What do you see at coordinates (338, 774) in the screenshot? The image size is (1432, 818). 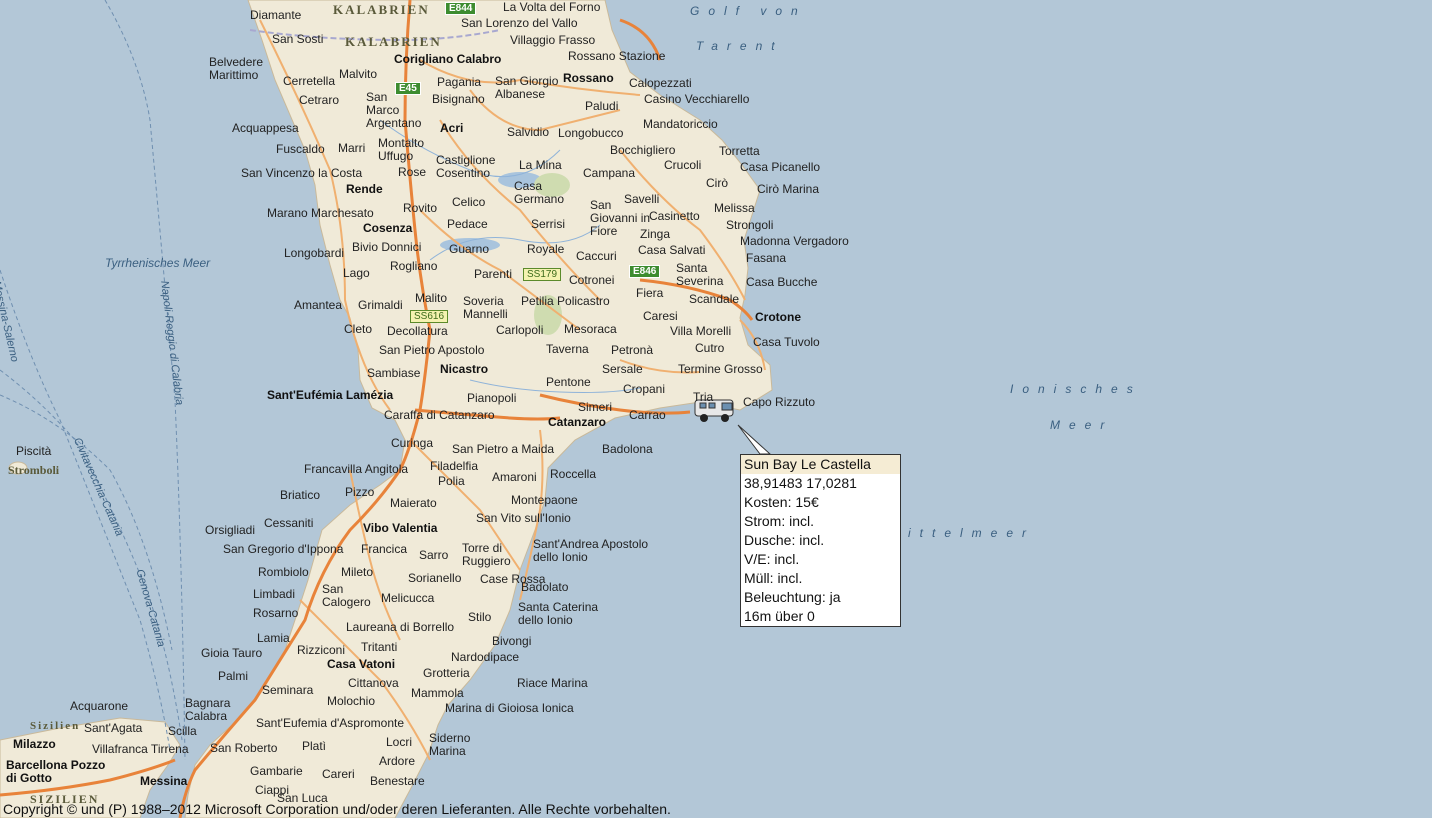 I see `place-label: Careri` at bounding box center [338, 774].